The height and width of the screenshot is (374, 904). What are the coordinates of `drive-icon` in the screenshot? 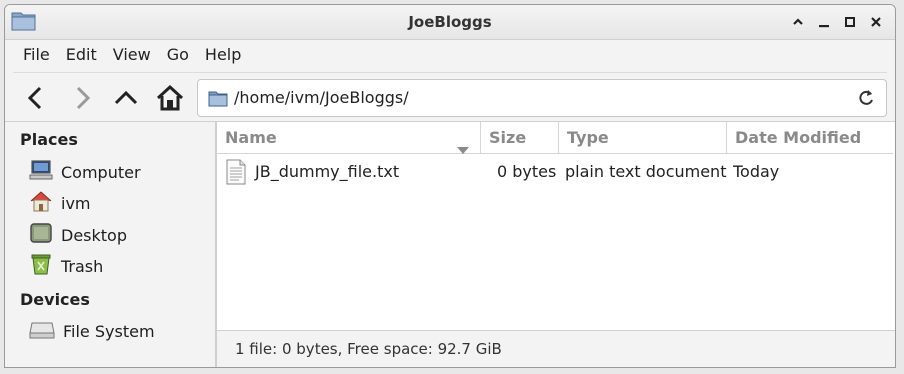 It's located at (42, 331).